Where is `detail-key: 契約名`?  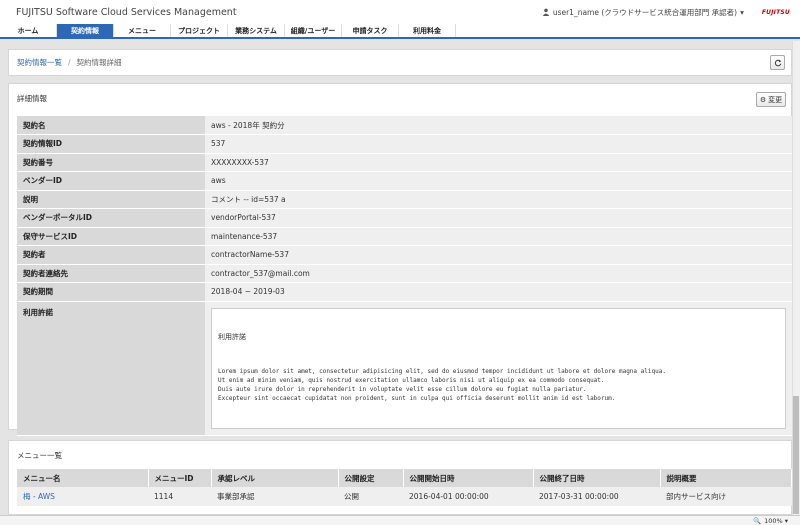
detail-key: 契約名 is located at coordinates (111, 125).